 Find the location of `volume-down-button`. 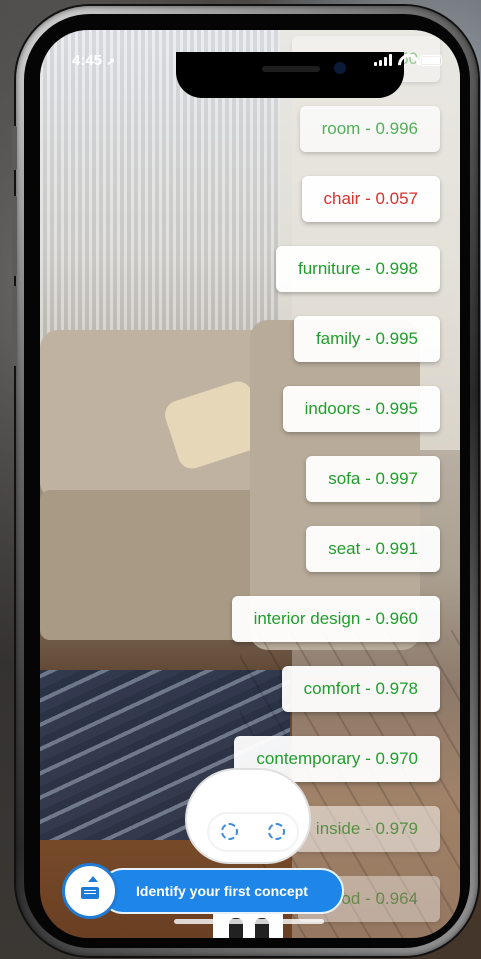

volume-down-button is located at coordinates (14, 326).